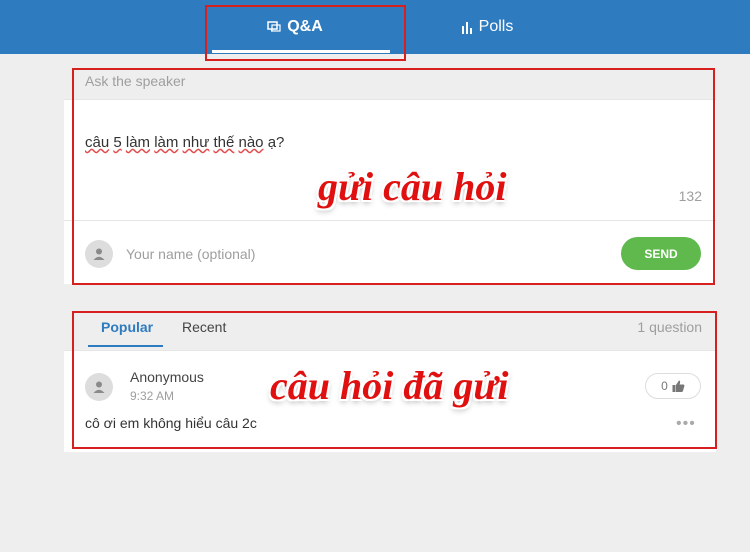 The width and height of the screenshot is (750, 552). I want to click on tab-polls-label: Polls, so click(496, 26).